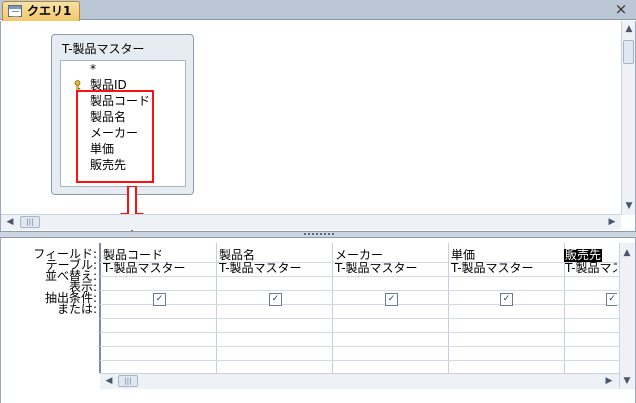 The width and height of the screenshot is (636, 403). Describe the element at coordinates (628, 52) in the screenshot. I see `upper-vertical-scroll-thumb` at that location.